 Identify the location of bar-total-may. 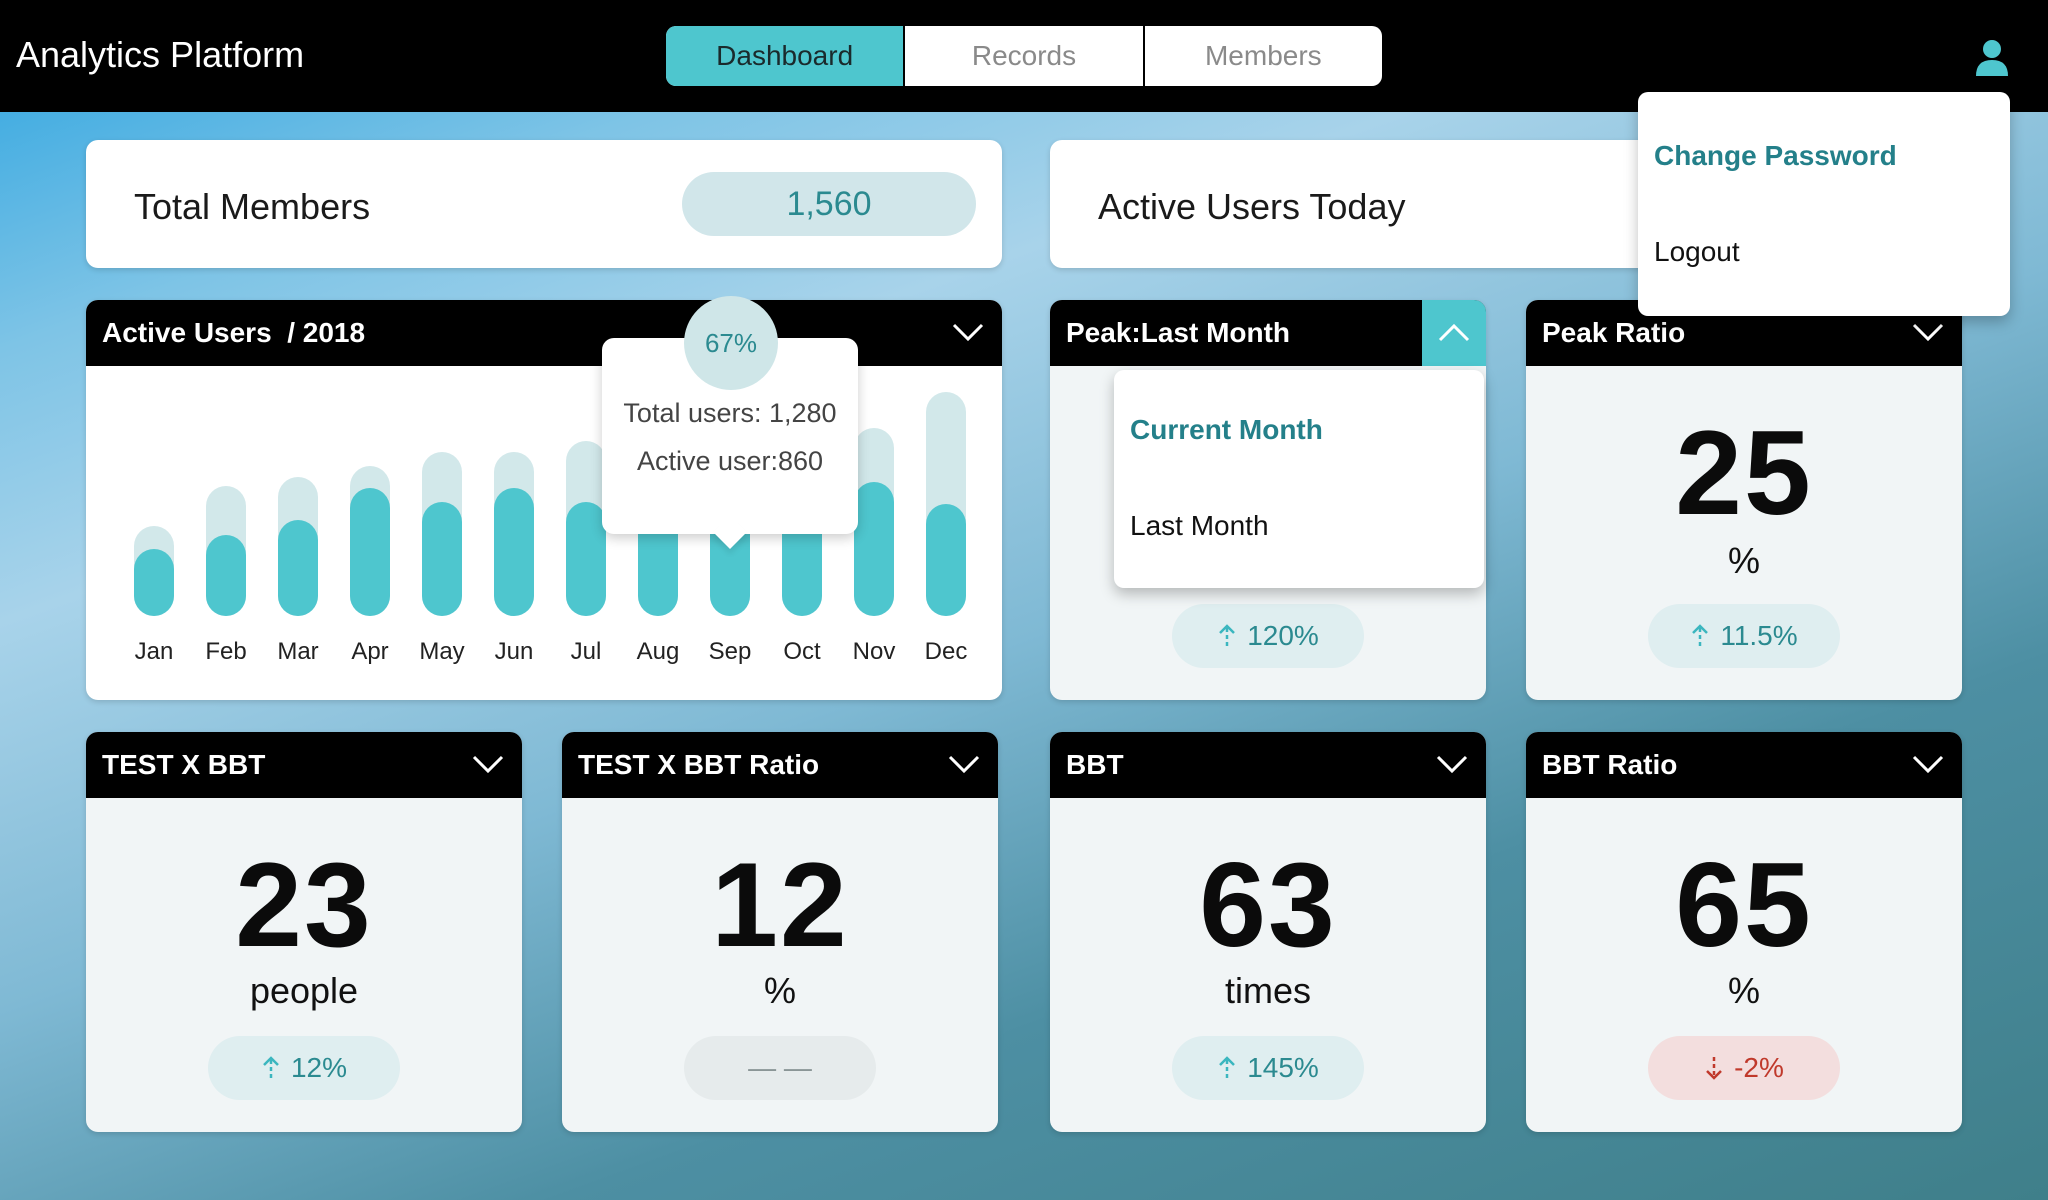
(442, 534).